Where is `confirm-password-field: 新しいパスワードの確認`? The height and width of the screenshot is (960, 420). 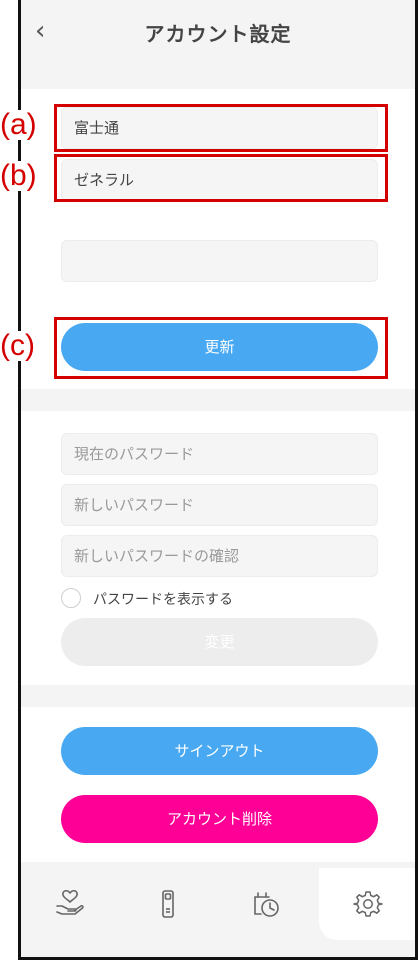
confirm-password-field: 新しいパスワードの確認 is located at coordinates (219, 556).